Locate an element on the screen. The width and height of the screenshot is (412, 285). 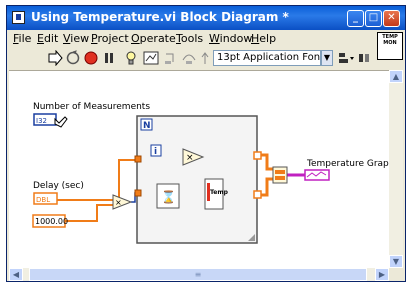
delay-label: Delay (sec) is located at coordinates (58, 186).